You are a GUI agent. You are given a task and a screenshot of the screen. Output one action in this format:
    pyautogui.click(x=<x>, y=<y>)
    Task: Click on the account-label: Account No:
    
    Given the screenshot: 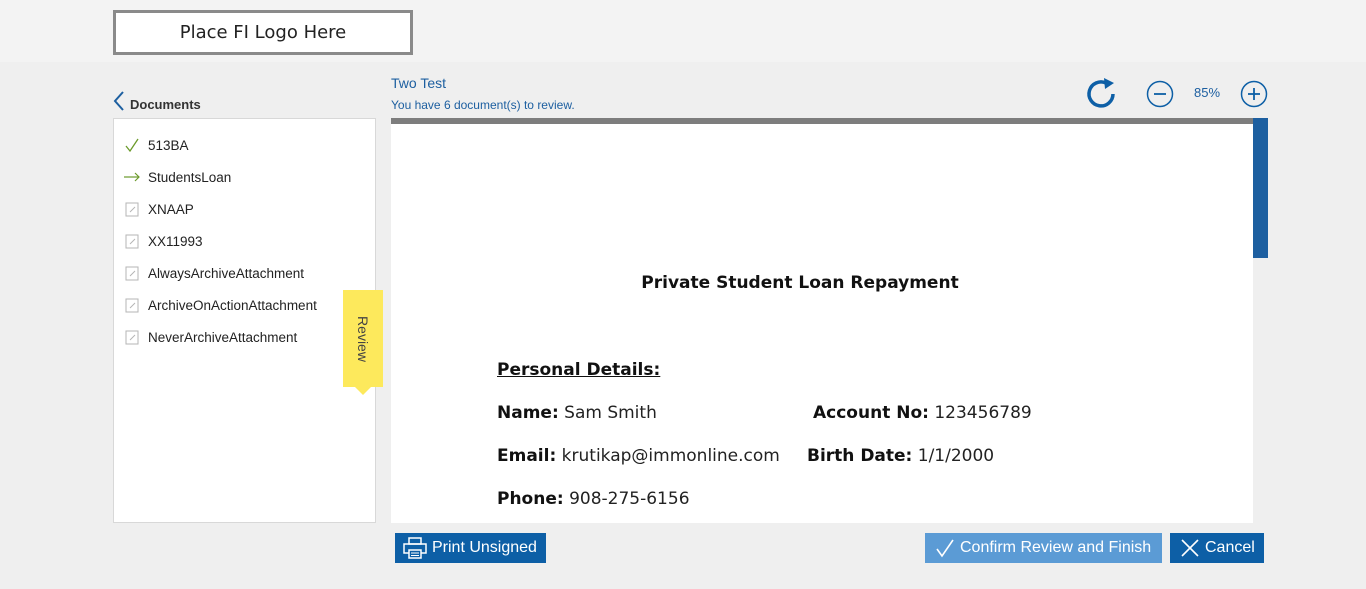 What is the action you would take?
    pyautogui.click(x=871, y=413)
    